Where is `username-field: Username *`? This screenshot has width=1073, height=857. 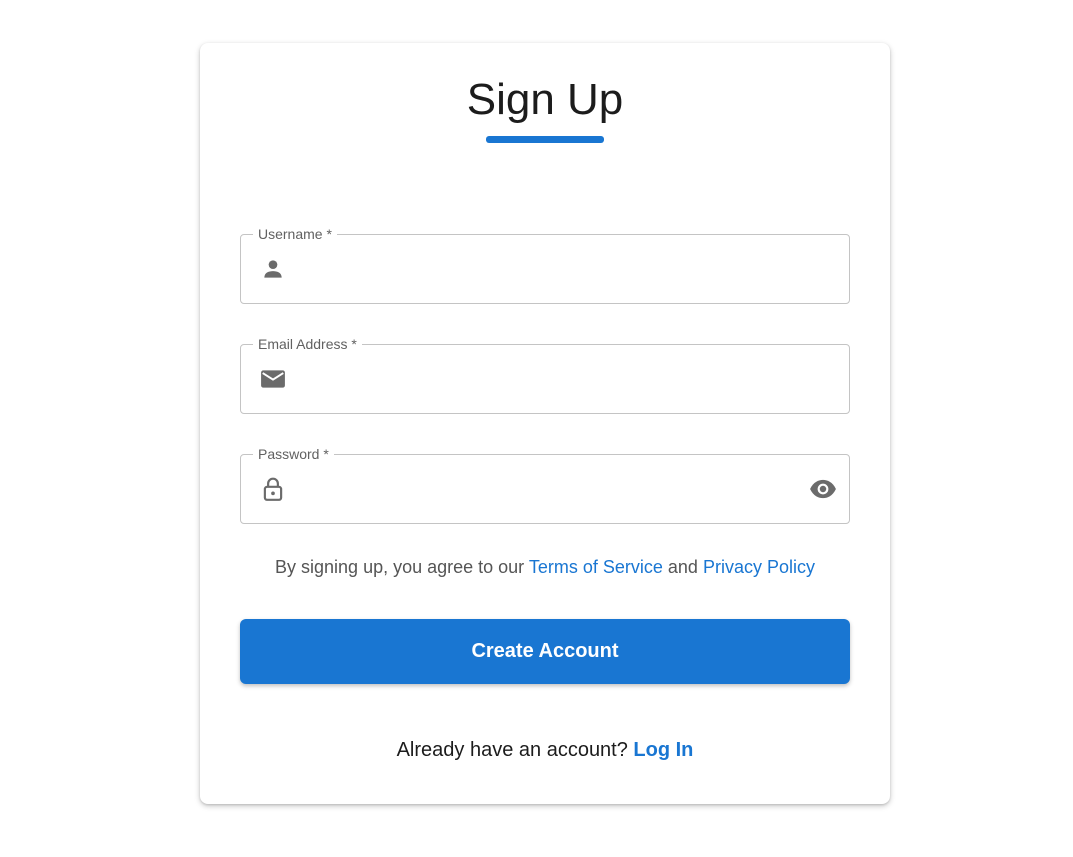 username-field: Username * is located at coordinates (545, 264).